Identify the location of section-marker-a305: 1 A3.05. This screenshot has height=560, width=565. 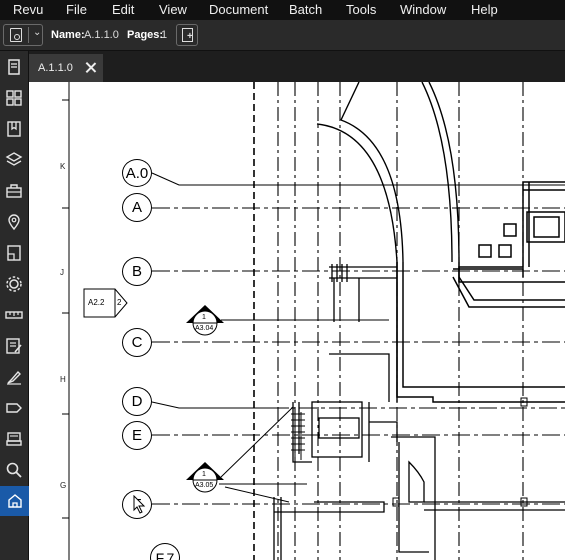
(205, 477).